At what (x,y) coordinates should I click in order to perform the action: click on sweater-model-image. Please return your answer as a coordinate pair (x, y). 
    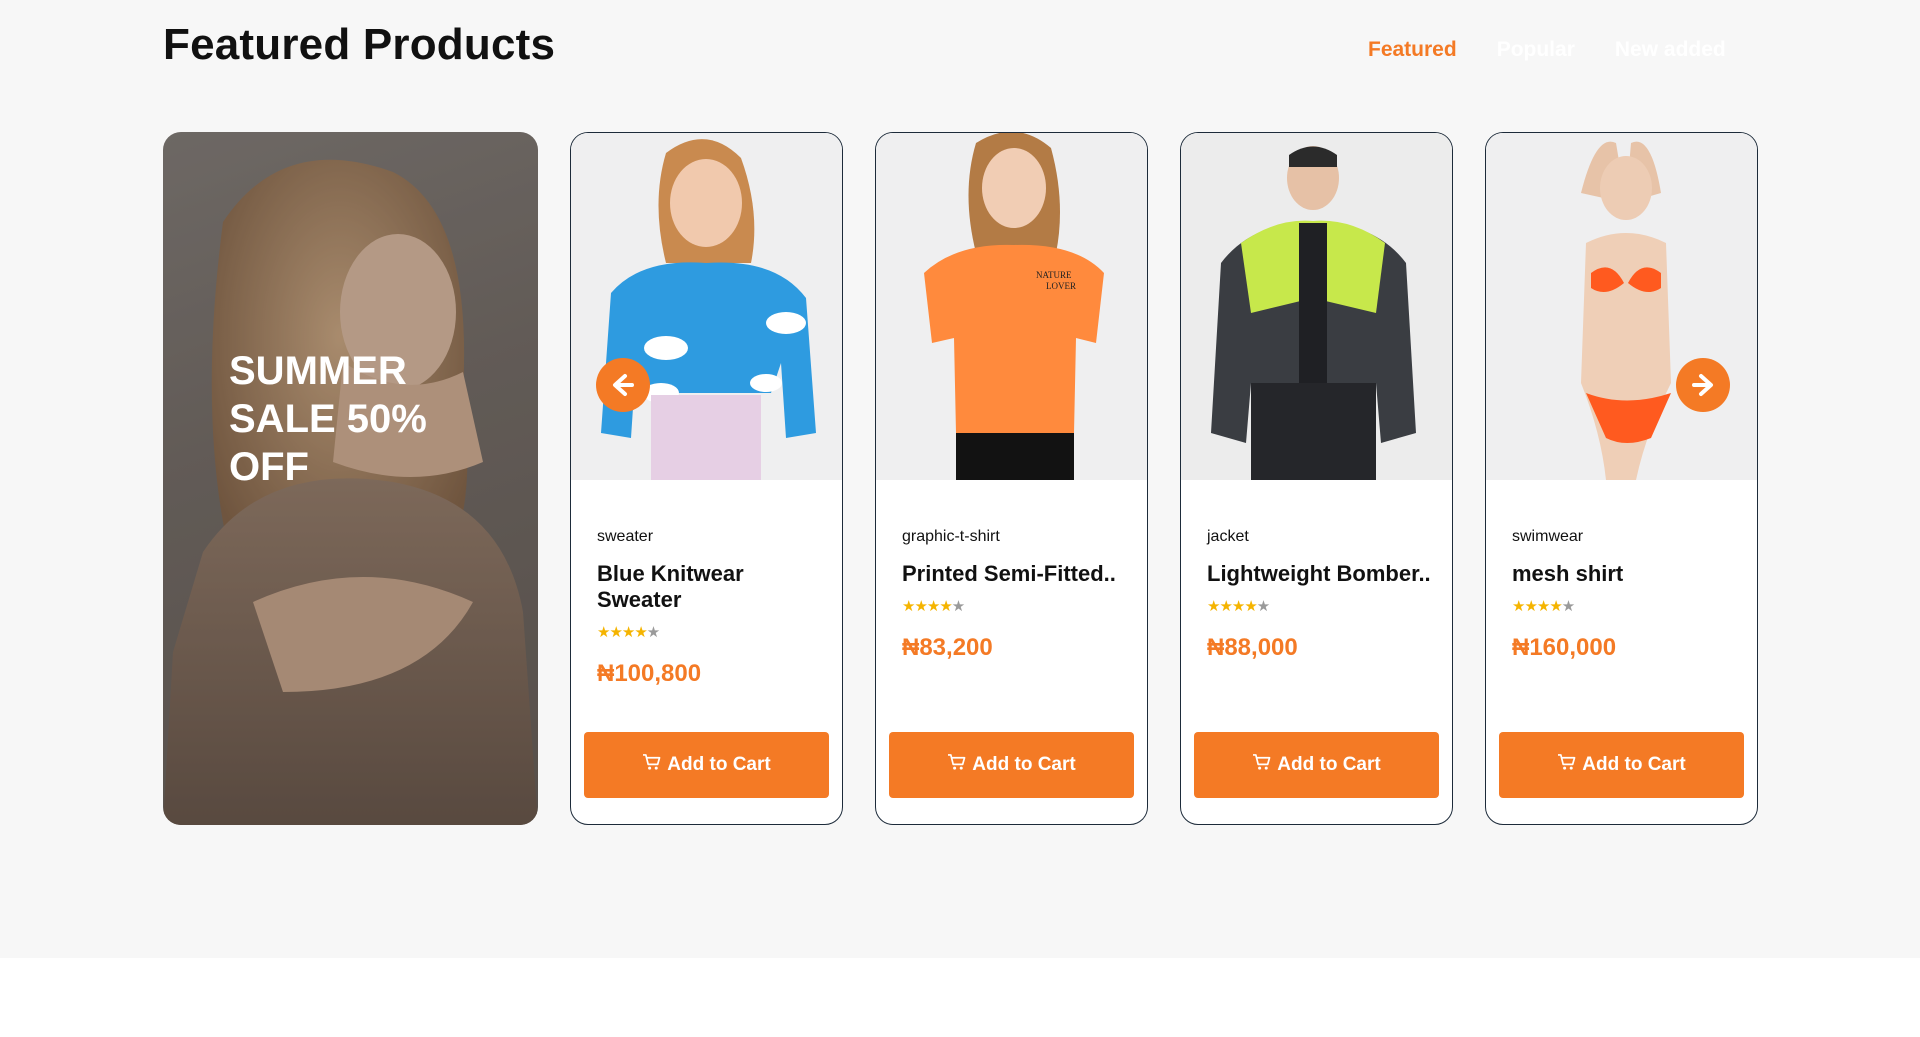
    Looking at the image, I should click on (706, 306).